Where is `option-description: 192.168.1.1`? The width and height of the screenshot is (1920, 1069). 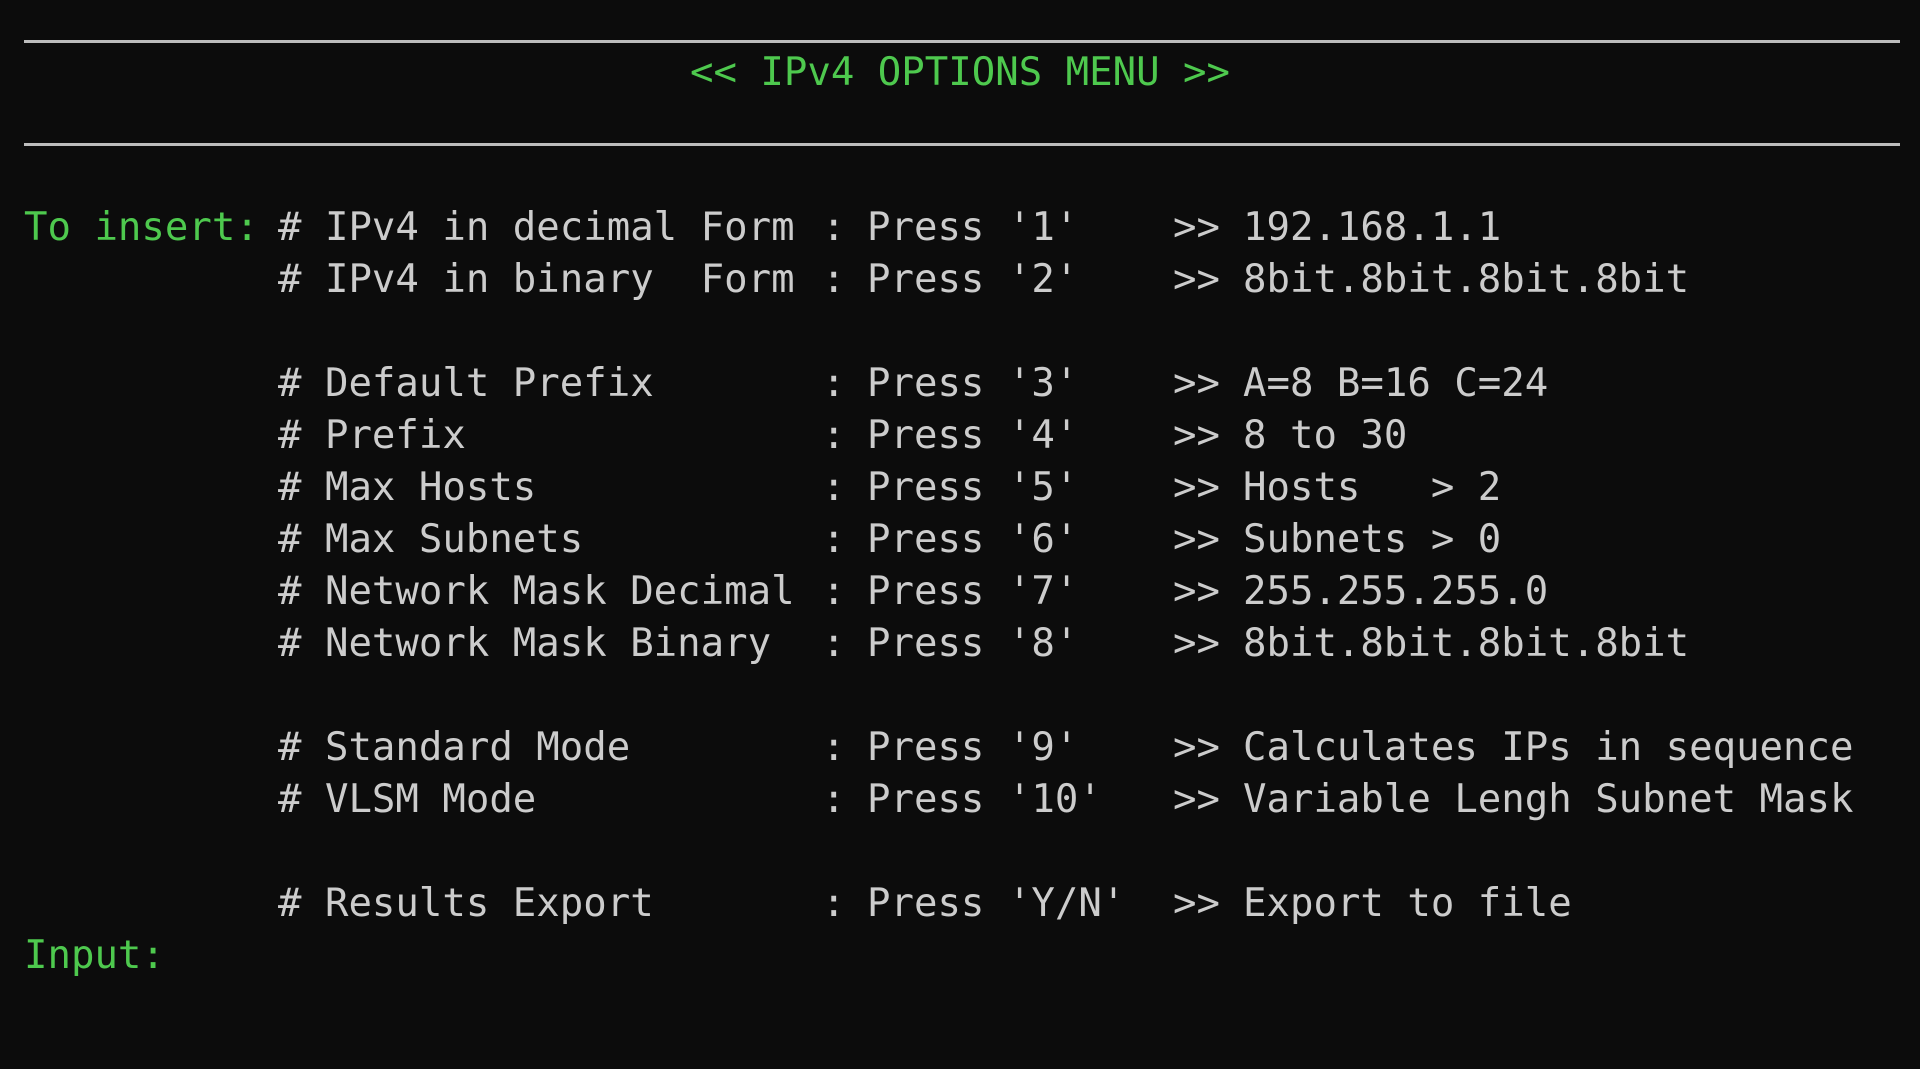
option-description: 192.168.1.1 is located at coordinates (1372, 227).